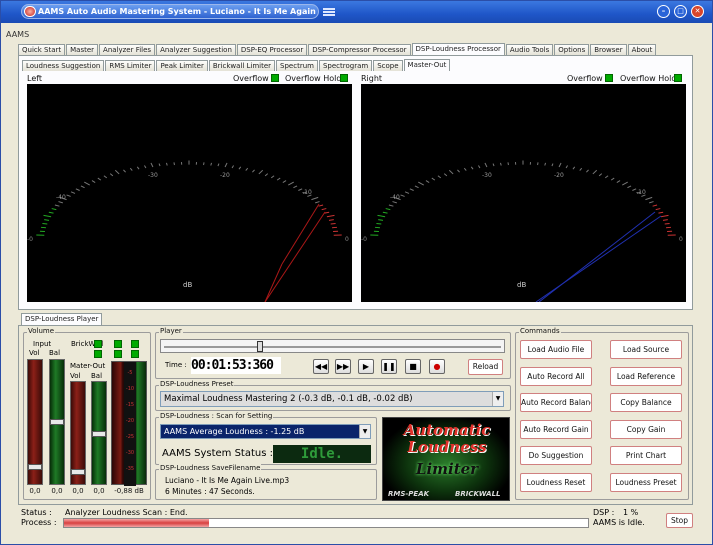  Describe the element at coordinates (366, 366) in the screenshot. I see `play-button: ▶` at that location.